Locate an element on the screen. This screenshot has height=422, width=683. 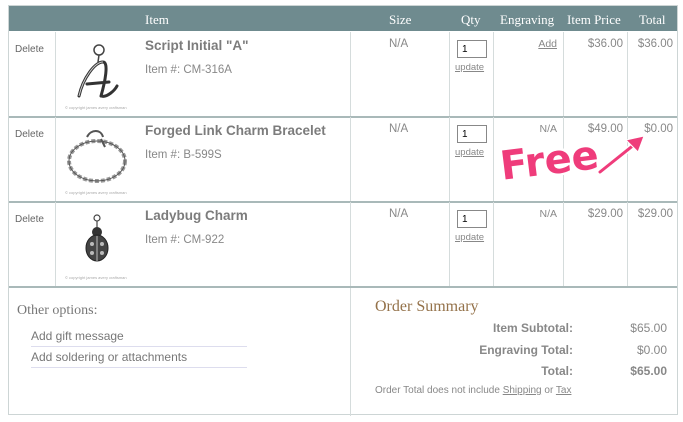
charm-bracelet-icon: © copyright james avery craftsman is located at coordinates (97, 159).